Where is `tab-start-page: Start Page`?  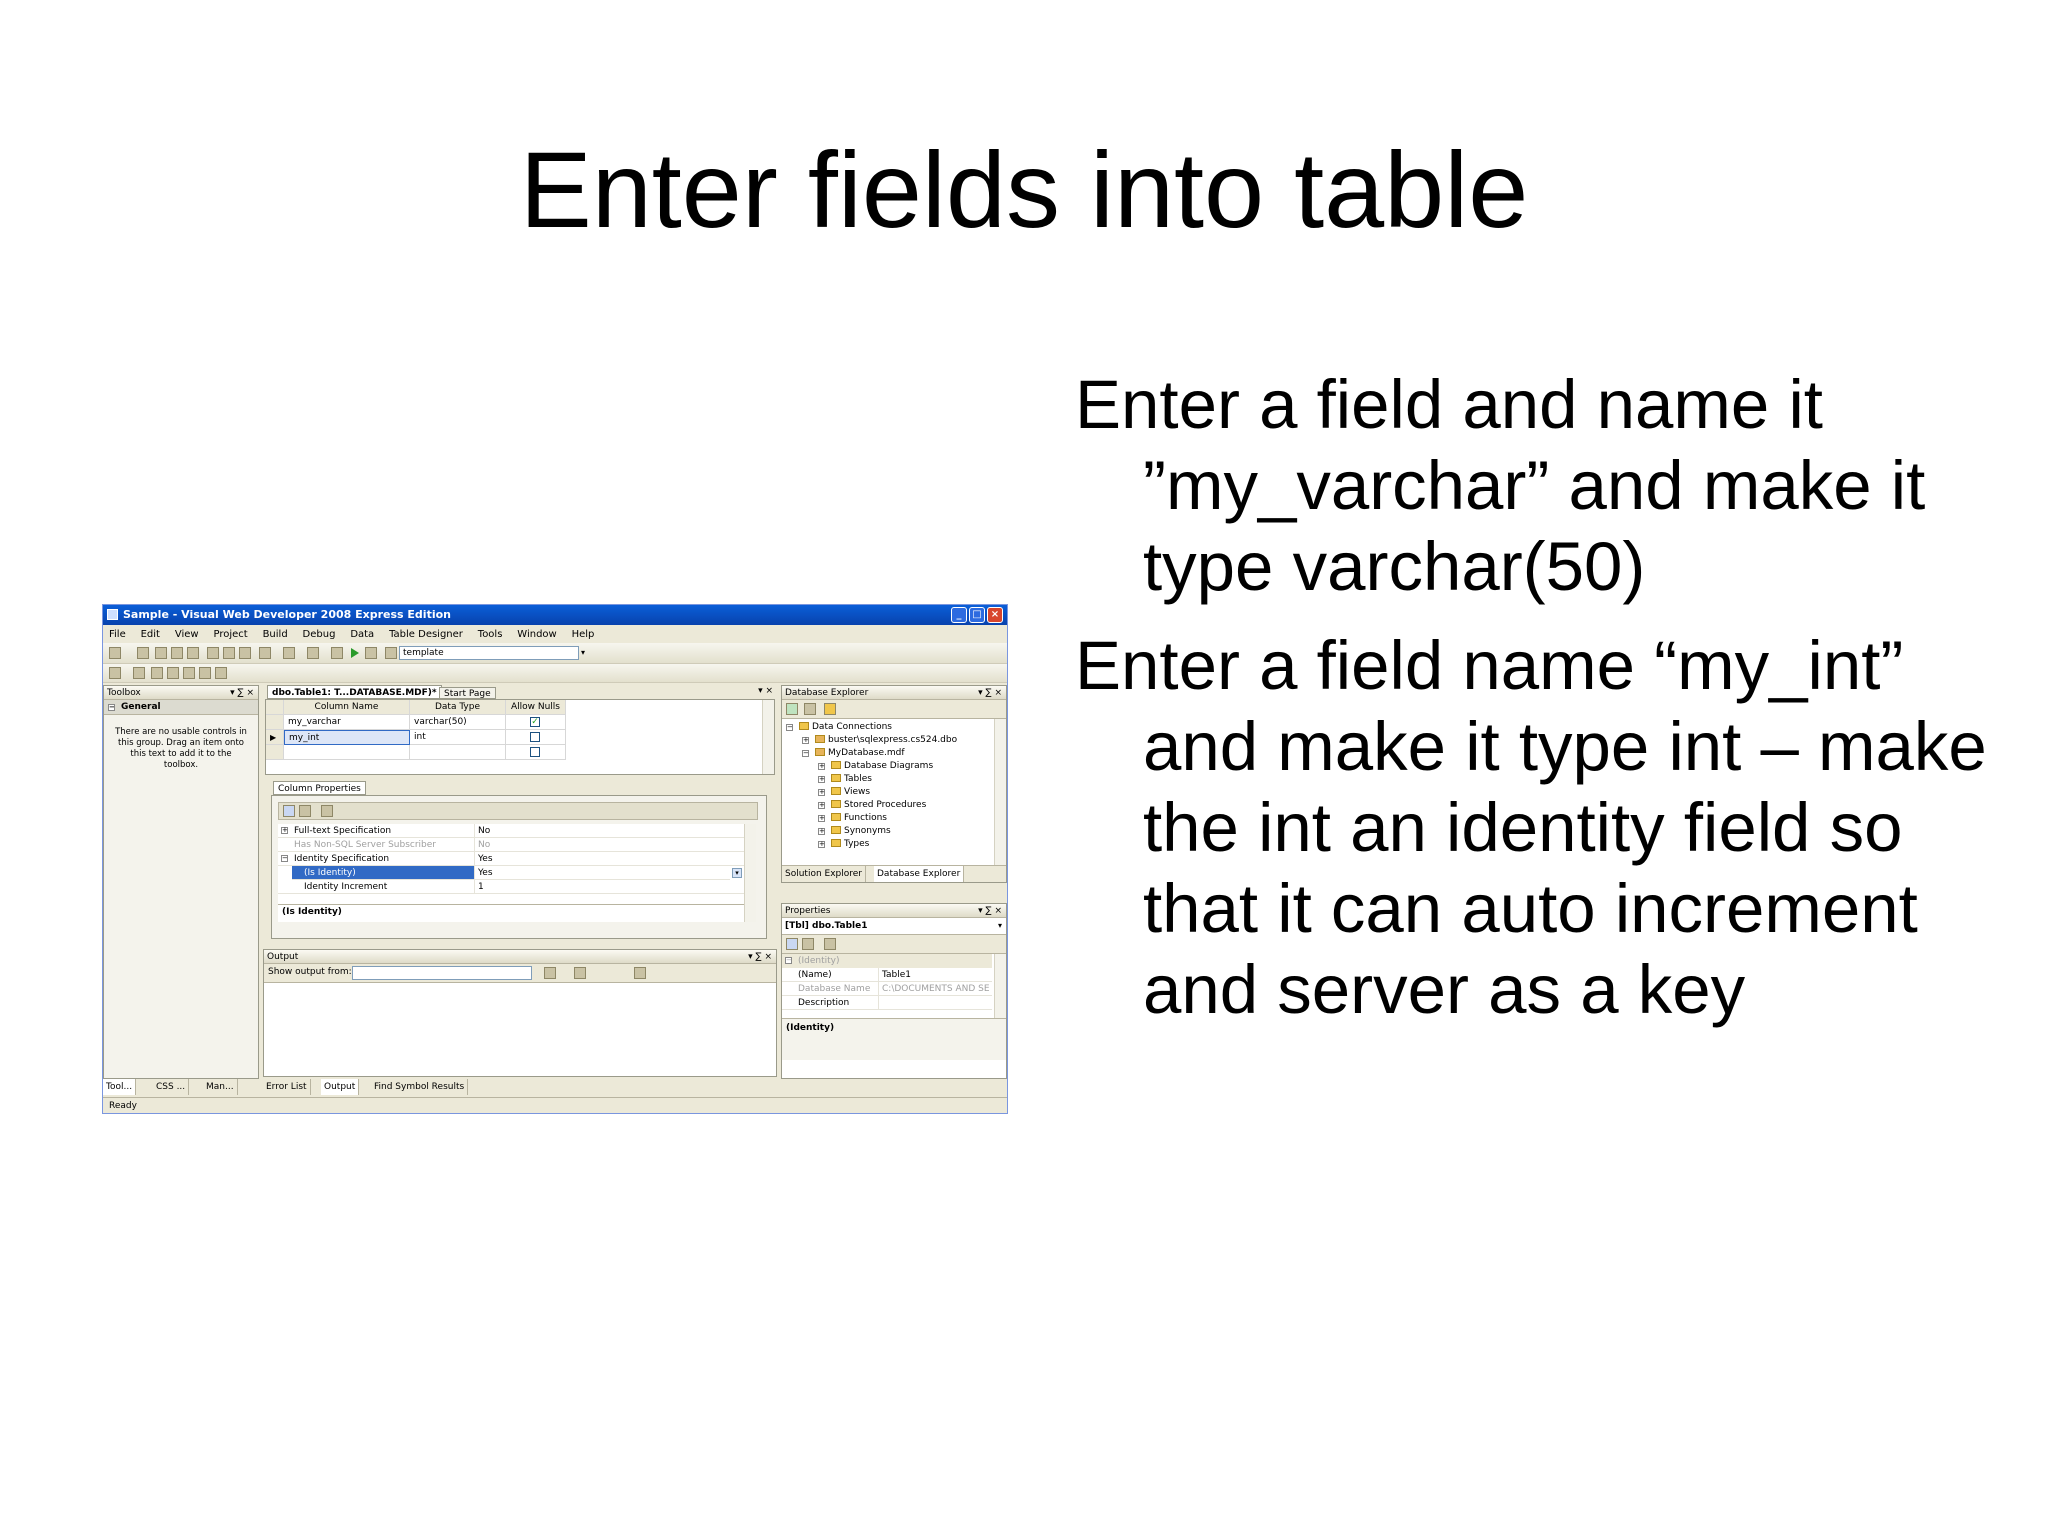 tab-start-page: Start Page is located at coordinates (467, 693).